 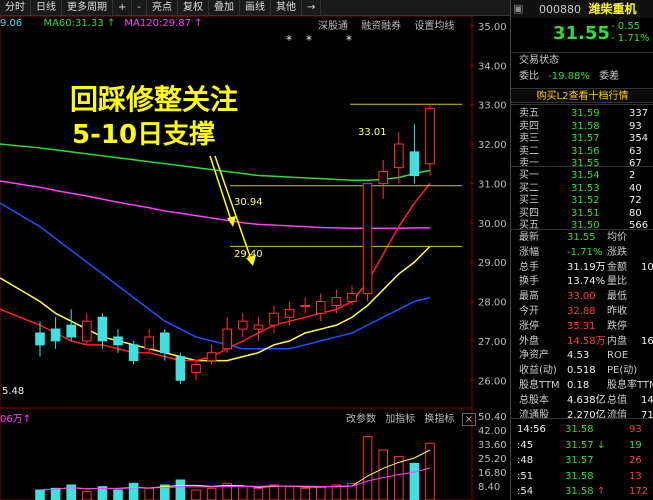 What do you see at coordinates (492, 417) in the screenshot?
I see `volume-axis-label: 50.40` at bounding box center [492, 417].